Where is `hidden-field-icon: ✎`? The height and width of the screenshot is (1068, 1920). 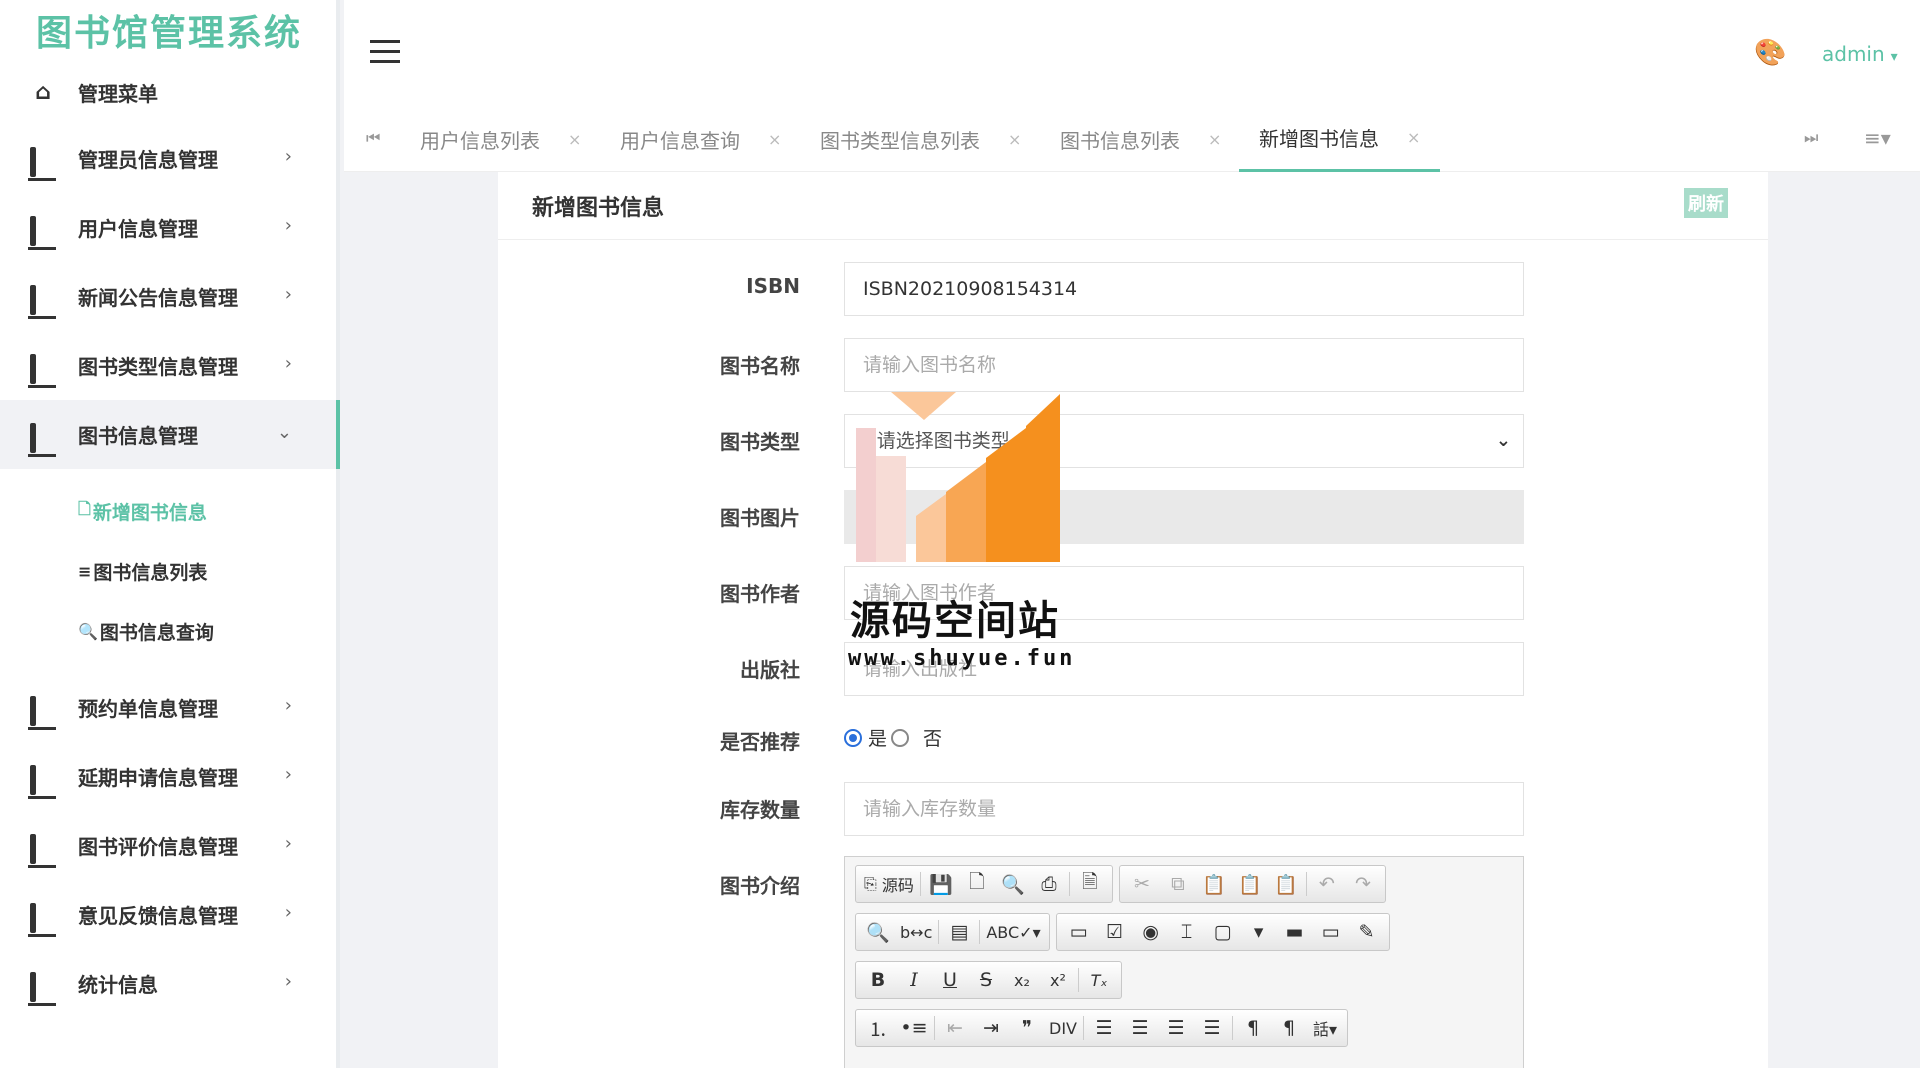 hidden-field-icon: ✎ is located at coordinates (1367, 932).